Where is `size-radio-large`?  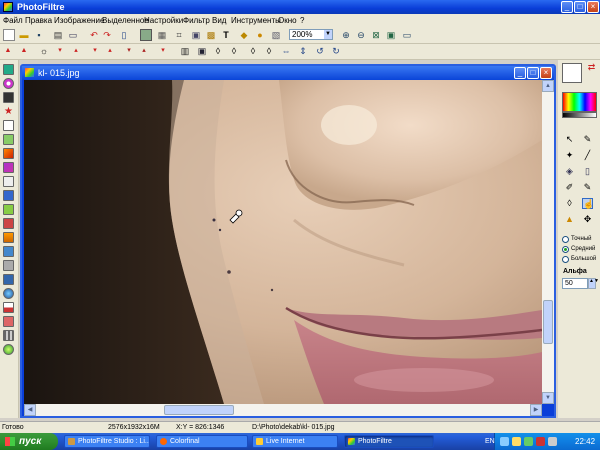 size-radio-large is located at coordinates (565, 259).